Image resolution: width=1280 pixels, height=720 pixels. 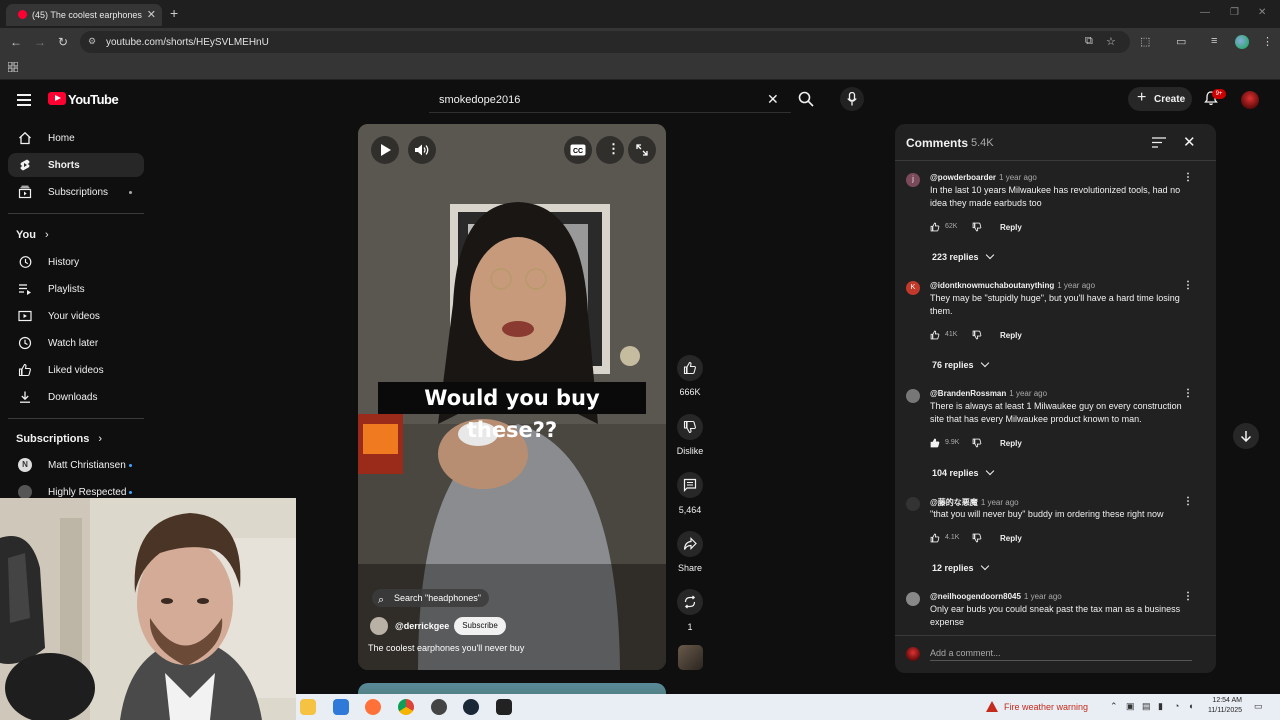 I want to click on back-icon: ←, so click(x=16, y=42).